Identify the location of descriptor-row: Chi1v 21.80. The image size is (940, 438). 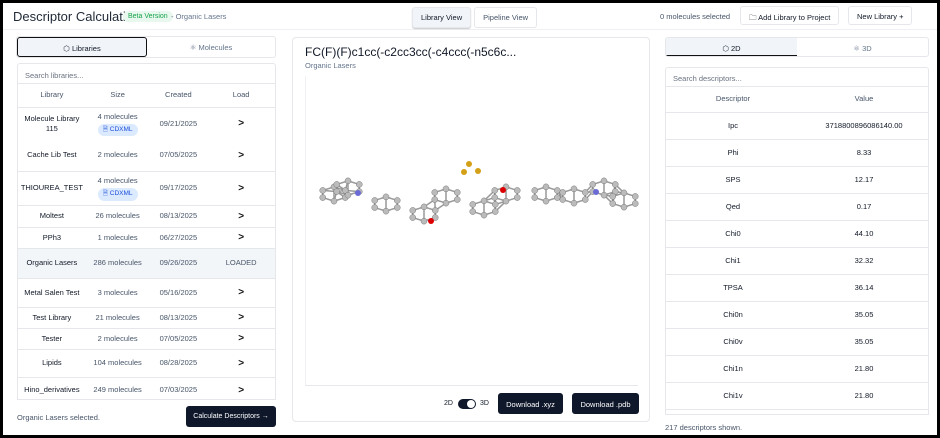
(797, 396).